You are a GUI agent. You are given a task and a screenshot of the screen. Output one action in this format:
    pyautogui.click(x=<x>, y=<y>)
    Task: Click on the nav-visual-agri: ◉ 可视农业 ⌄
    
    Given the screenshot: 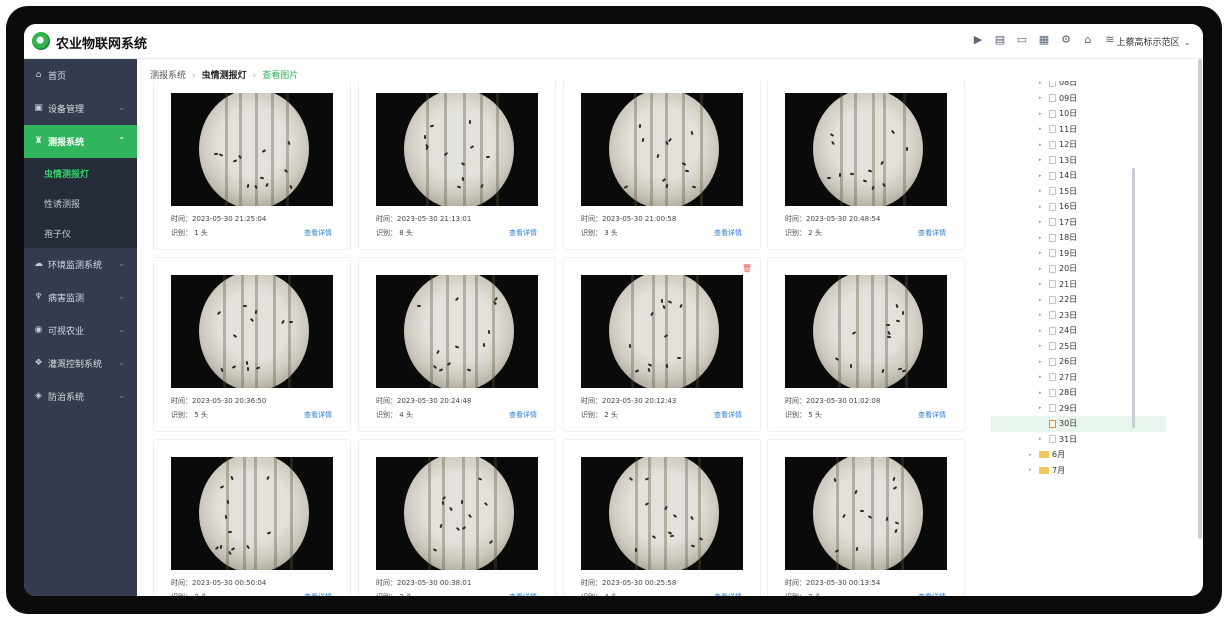 What is the action you would take?
    pyautogui.click(x=80, y=330)
    